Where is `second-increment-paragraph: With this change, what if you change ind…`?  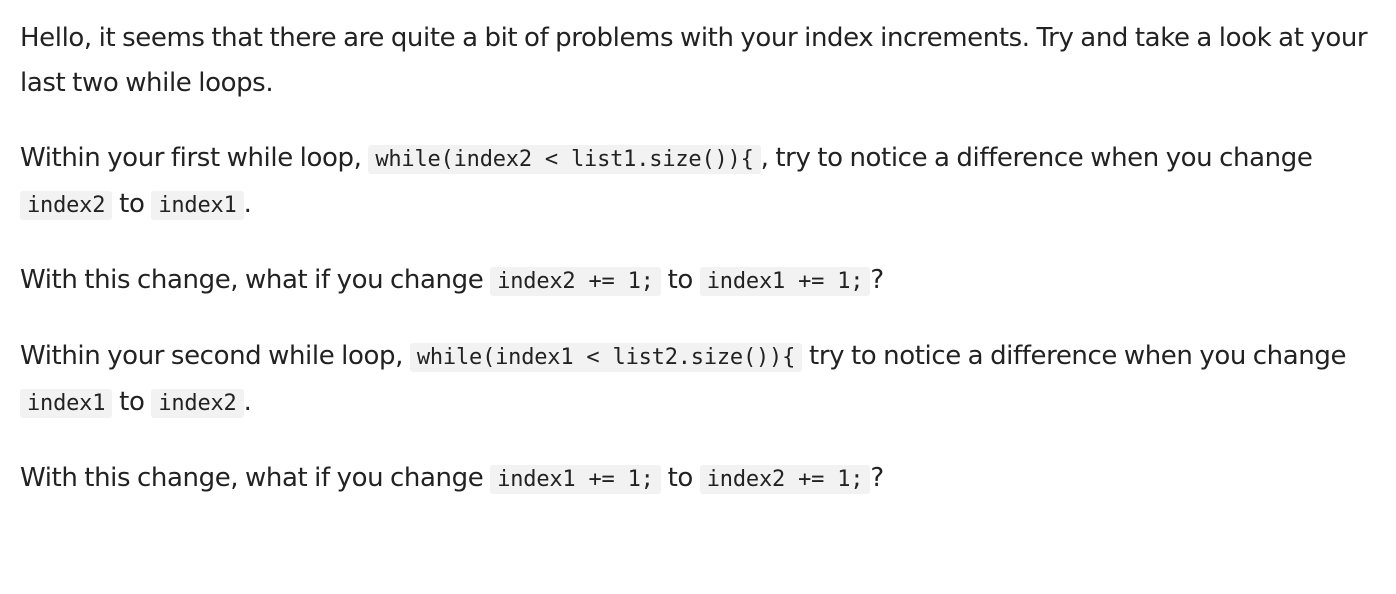
second-increment-paragraph: With this change, what if you change ind… is located at coordinates (700, 479).